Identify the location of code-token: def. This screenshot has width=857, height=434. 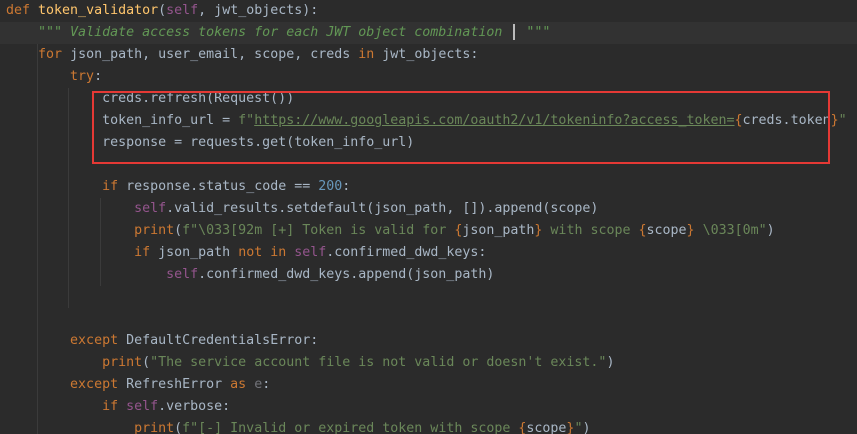
(22, 10).